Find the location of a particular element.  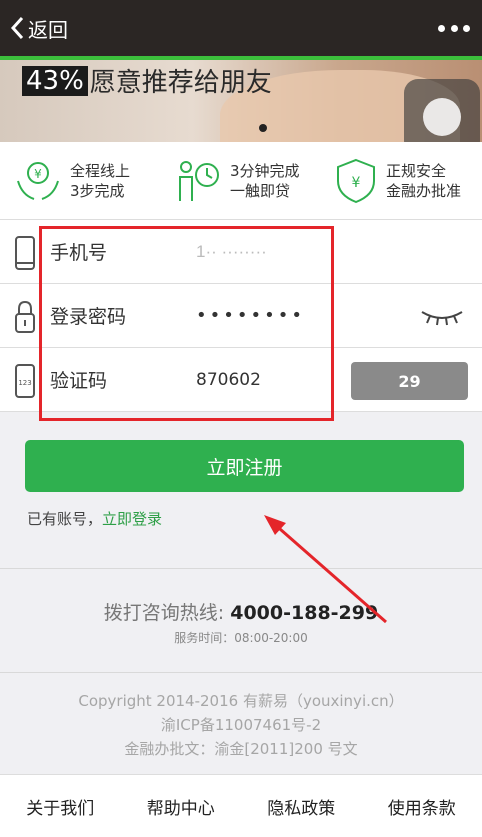

feature-fast-line1: 3分钟完成 is located at coordinates (265, 170).